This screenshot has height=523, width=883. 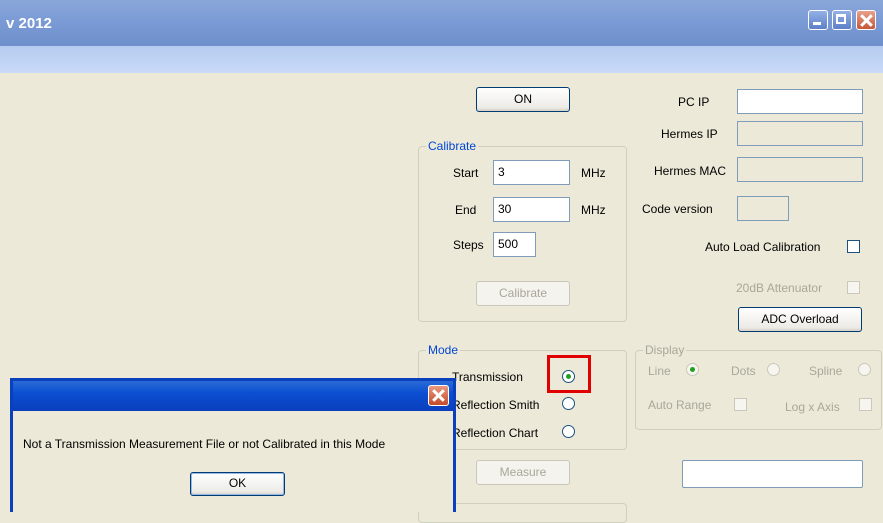 I want to click on dialog-title-bar, so click(x=233, y=396).